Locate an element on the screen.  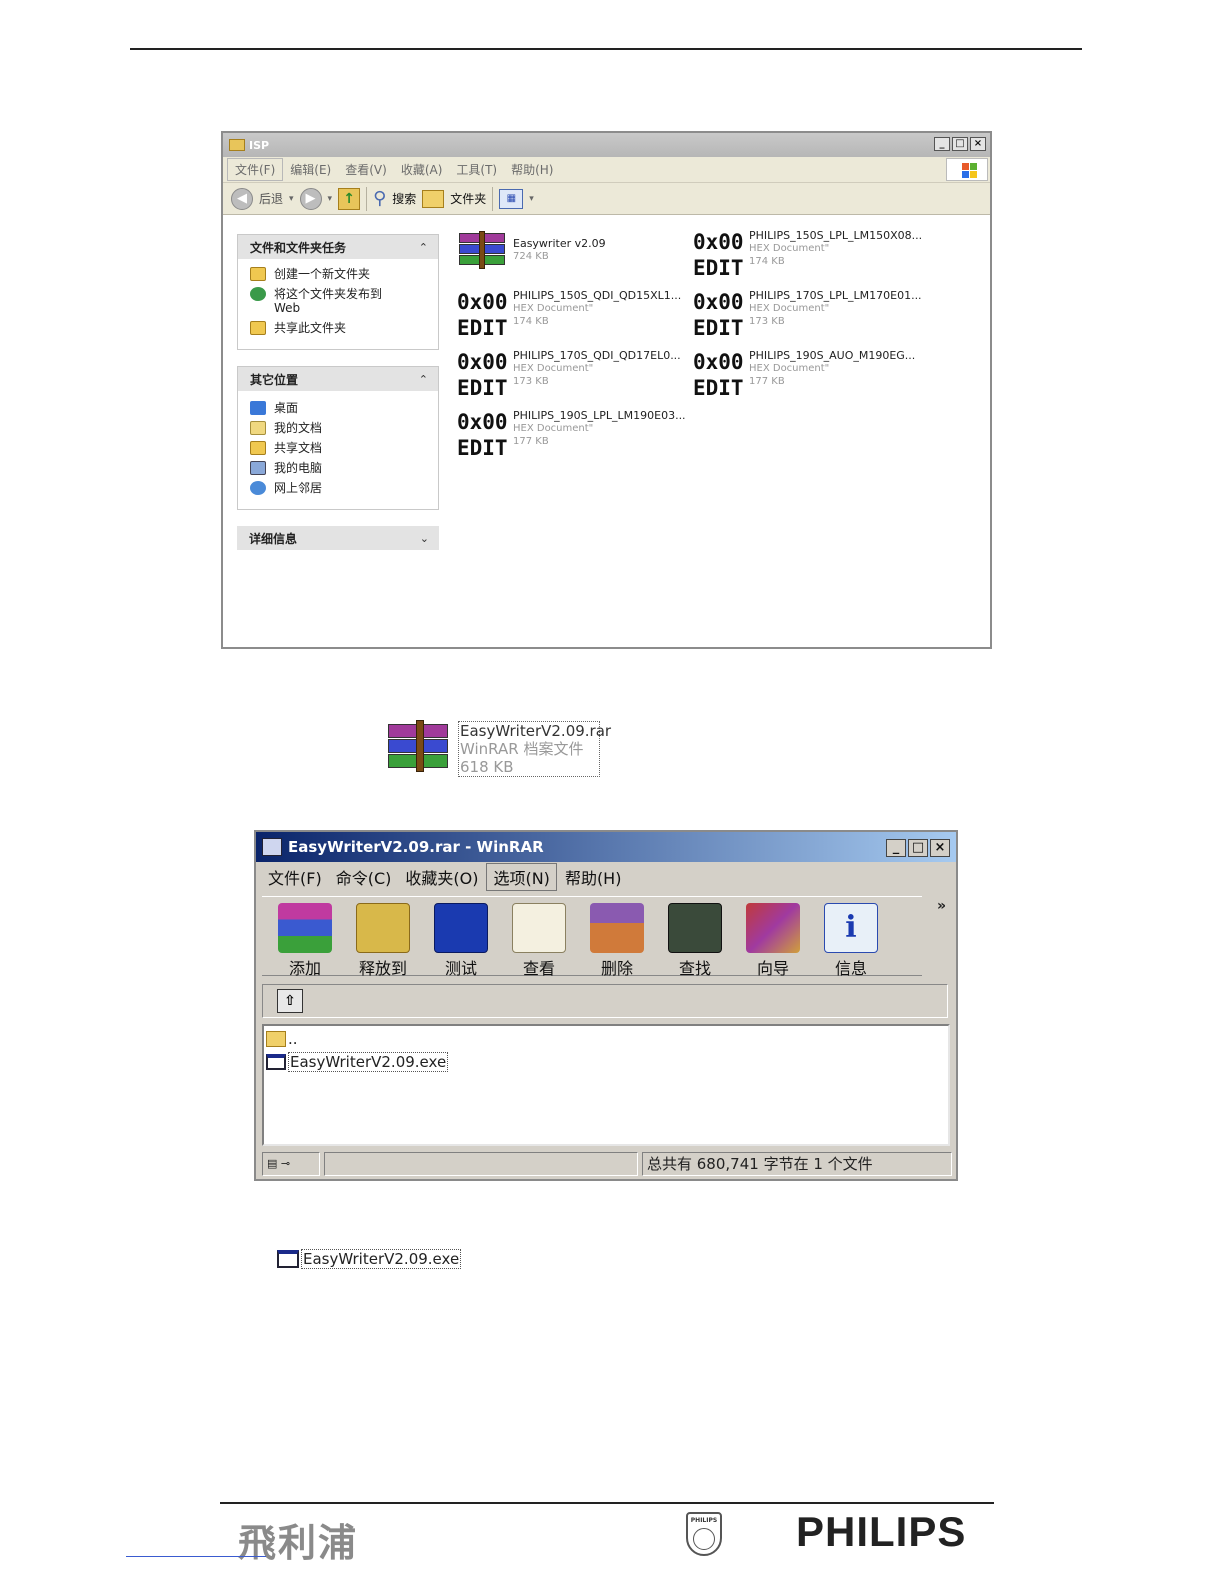
folders-button: 文件夹 is located at coordinates (468, 198).